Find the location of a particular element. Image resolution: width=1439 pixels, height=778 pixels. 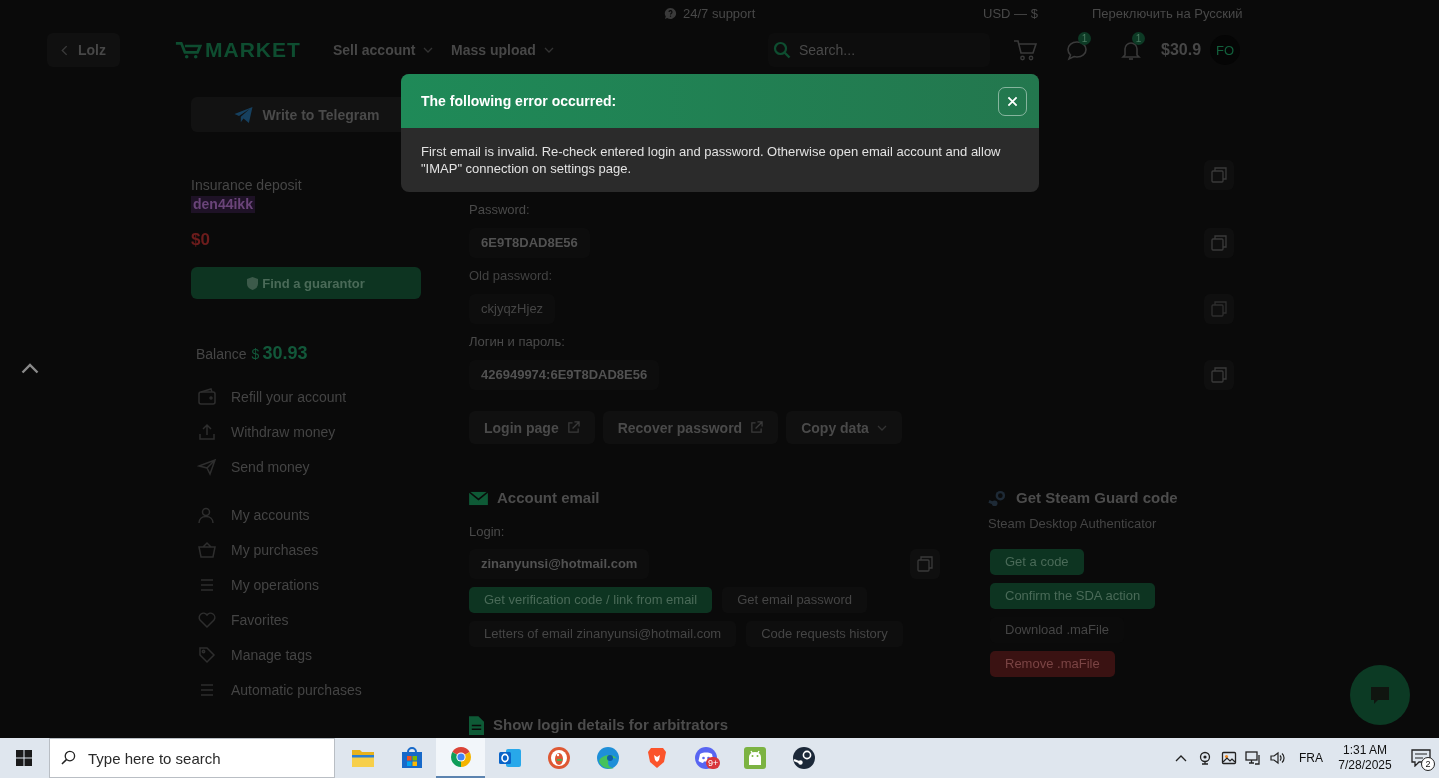

image-icon is located at coordinates (1229, 758).